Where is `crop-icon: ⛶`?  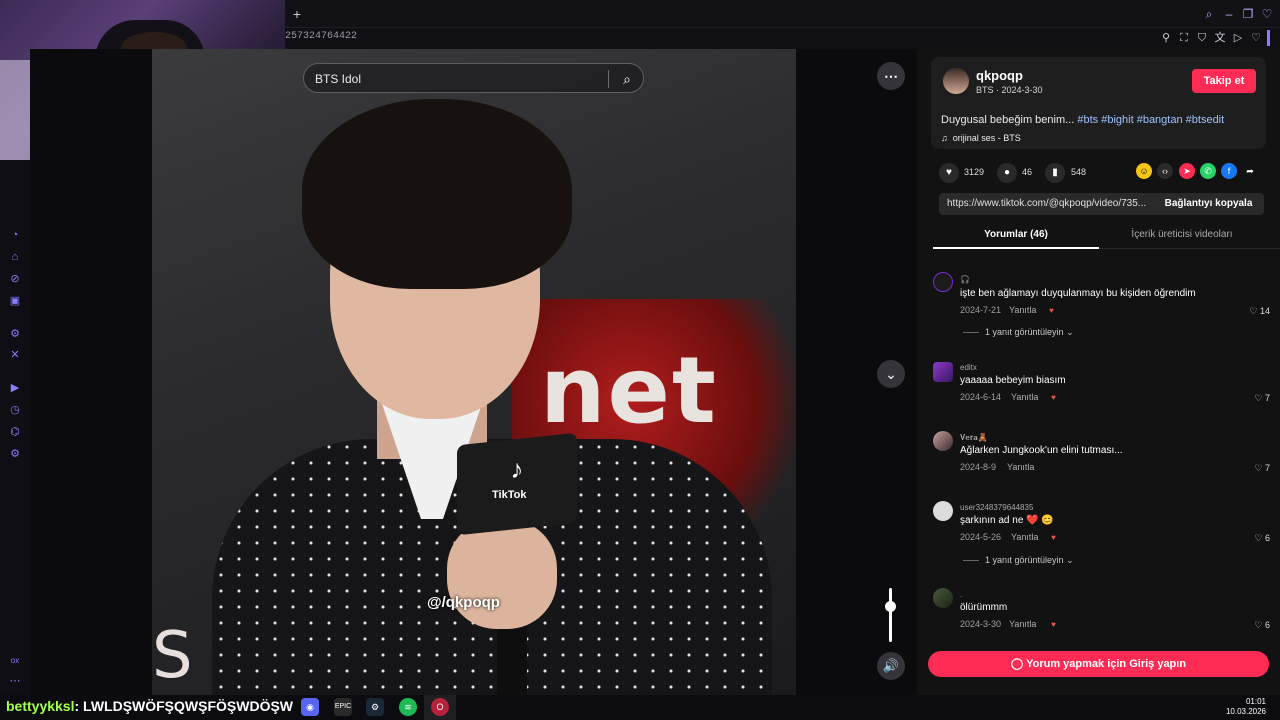
crop-icon: ⛶ is located at coordinates (1184, 38).